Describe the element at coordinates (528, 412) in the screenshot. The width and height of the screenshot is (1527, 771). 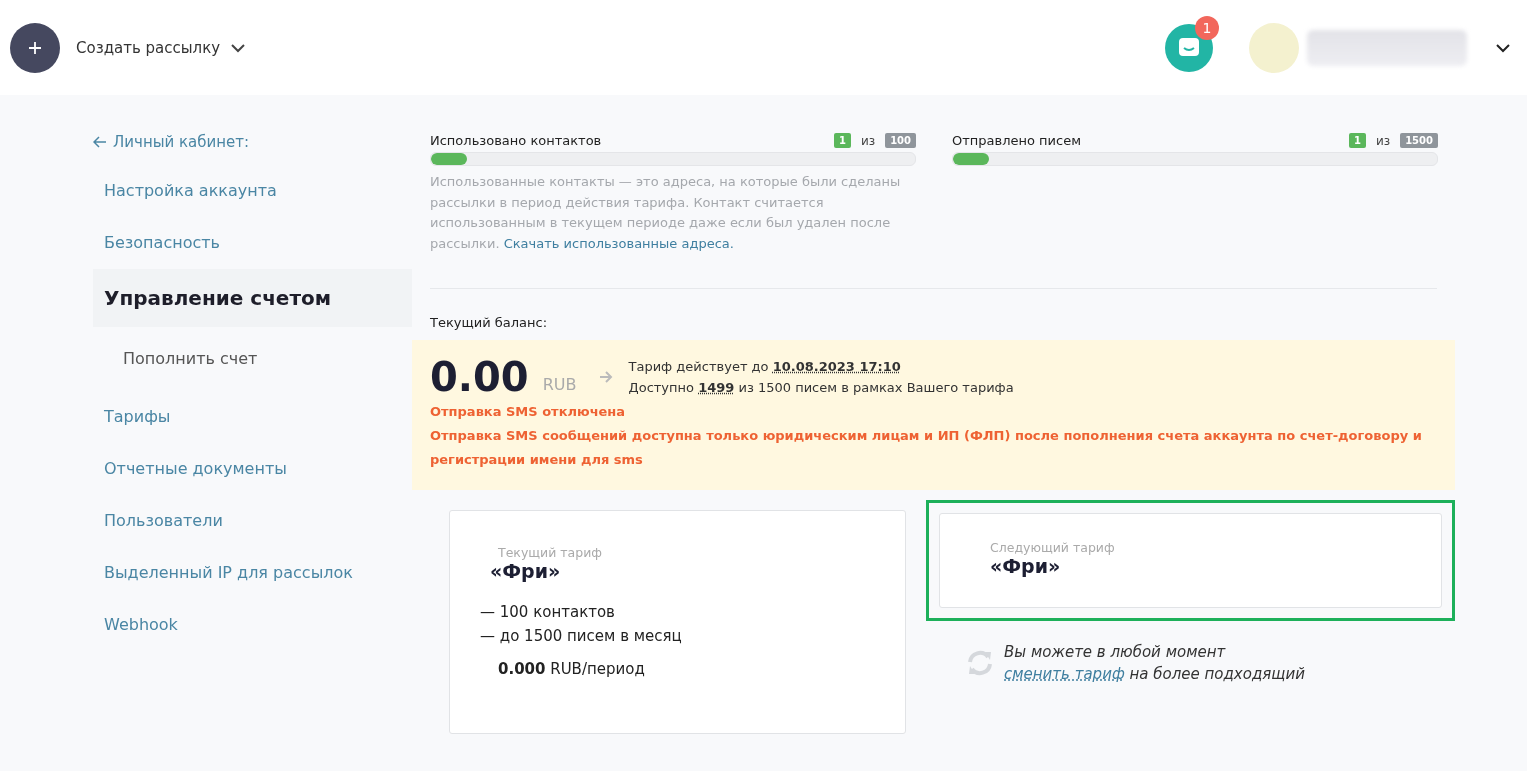
I see `sms-status: Отправка SMS отключена` at that location.